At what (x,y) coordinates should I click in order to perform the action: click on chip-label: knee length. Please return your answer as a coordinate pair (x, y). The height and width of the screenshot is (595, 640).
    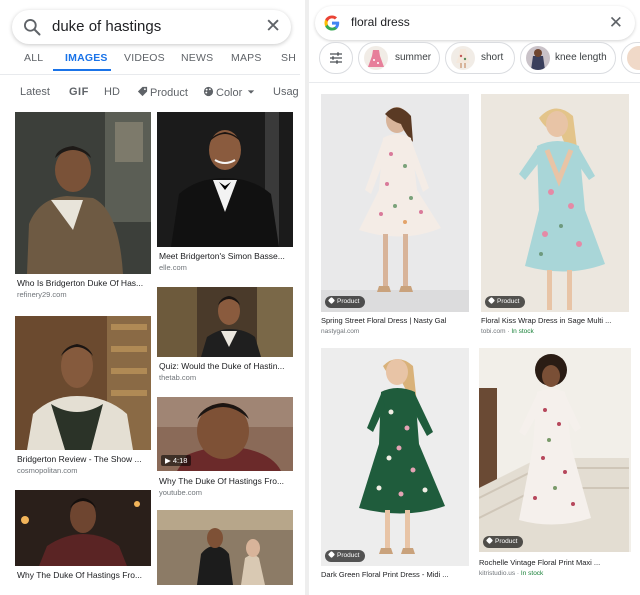
    Looking at the image, I should click on (581, 57).